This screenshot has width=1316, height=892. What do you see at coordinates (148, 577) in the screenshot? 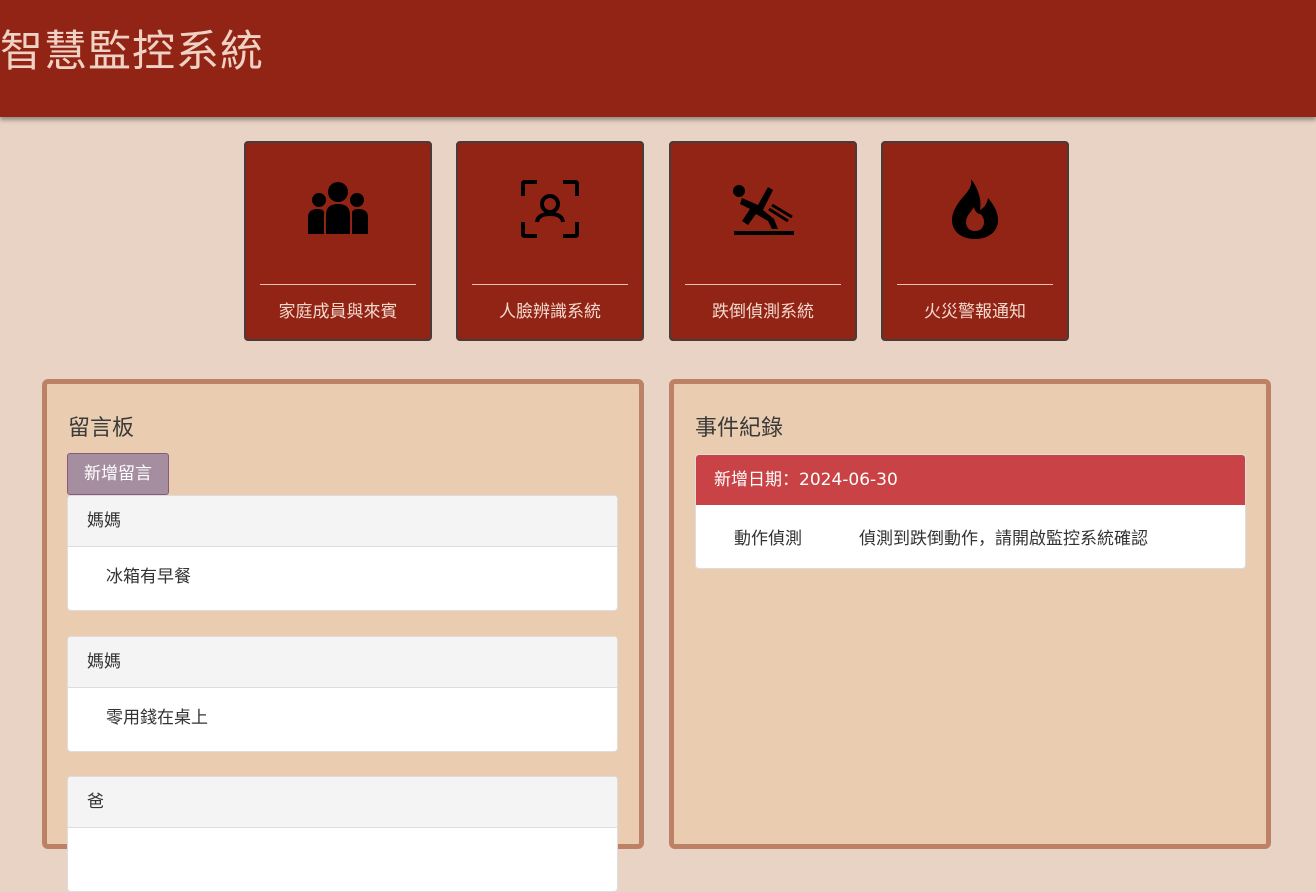
I see `message-content: 冰箱有早餐` at bounding box center [148, 577].